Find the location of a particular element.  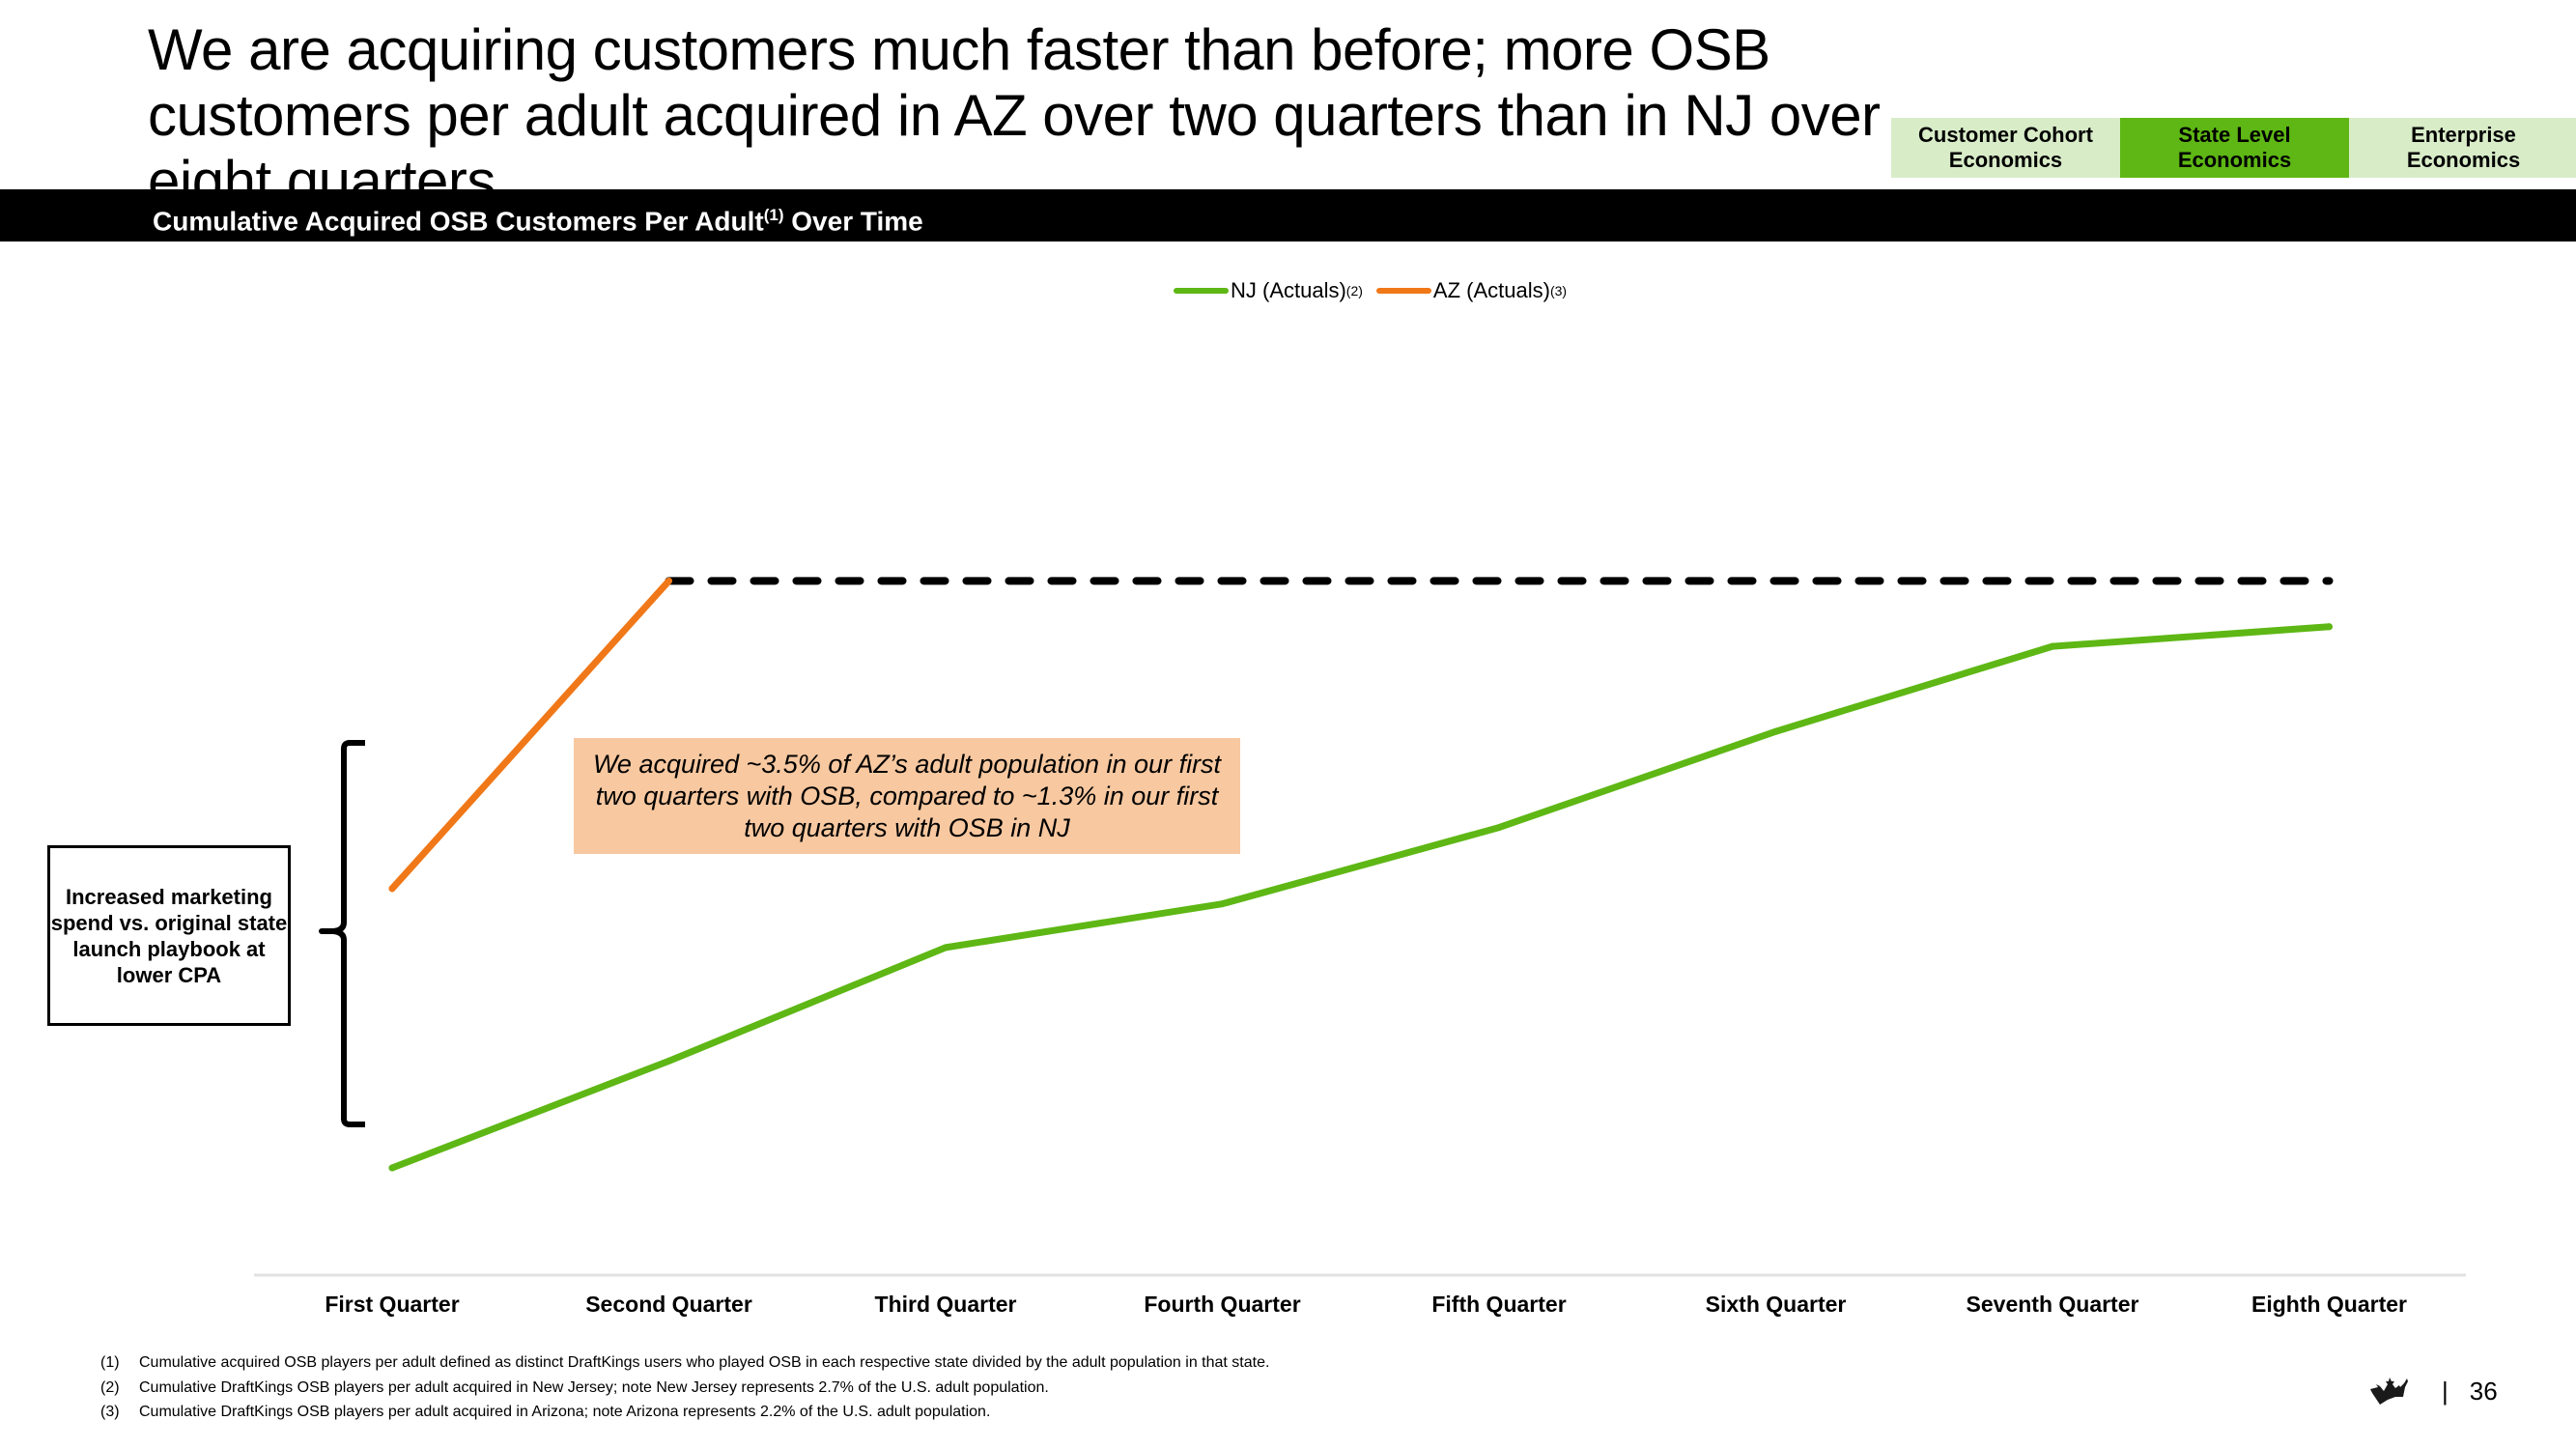

footnote-number: (2) is located at coordinates (110, 1387).